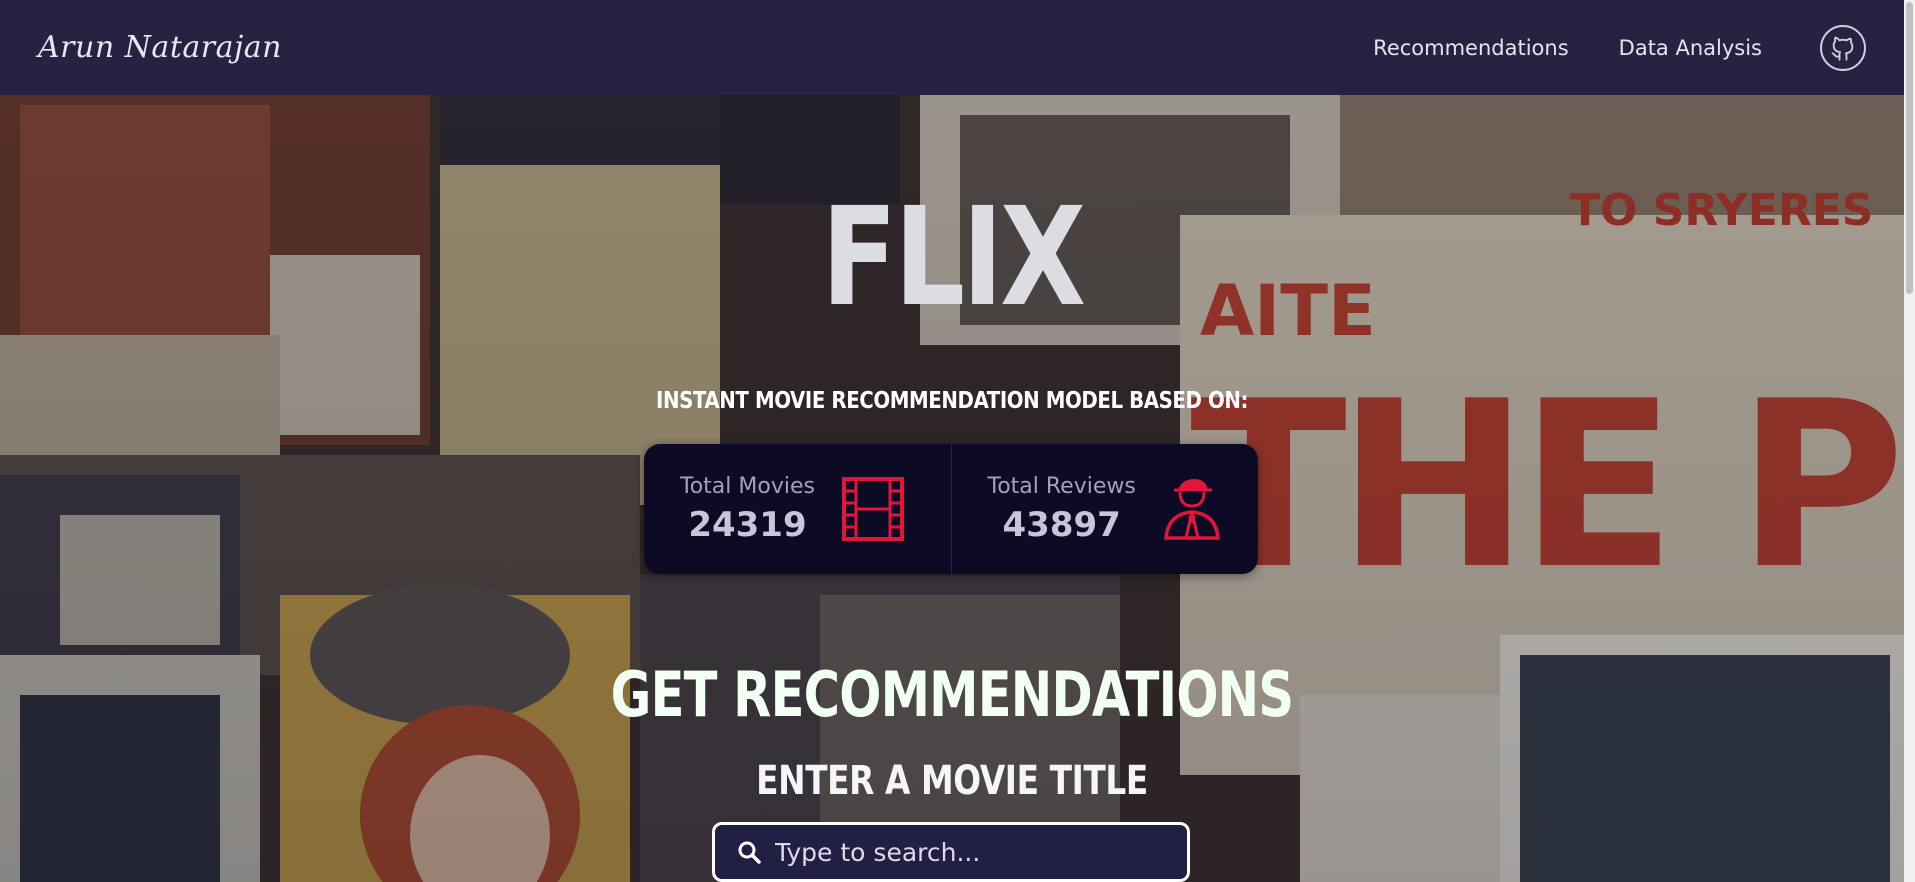 This screenshot has width=1915, height=882. Describe the element at coordinates (1909, 148) in the screenshot. I see `scrollbar-thumb` at that location.